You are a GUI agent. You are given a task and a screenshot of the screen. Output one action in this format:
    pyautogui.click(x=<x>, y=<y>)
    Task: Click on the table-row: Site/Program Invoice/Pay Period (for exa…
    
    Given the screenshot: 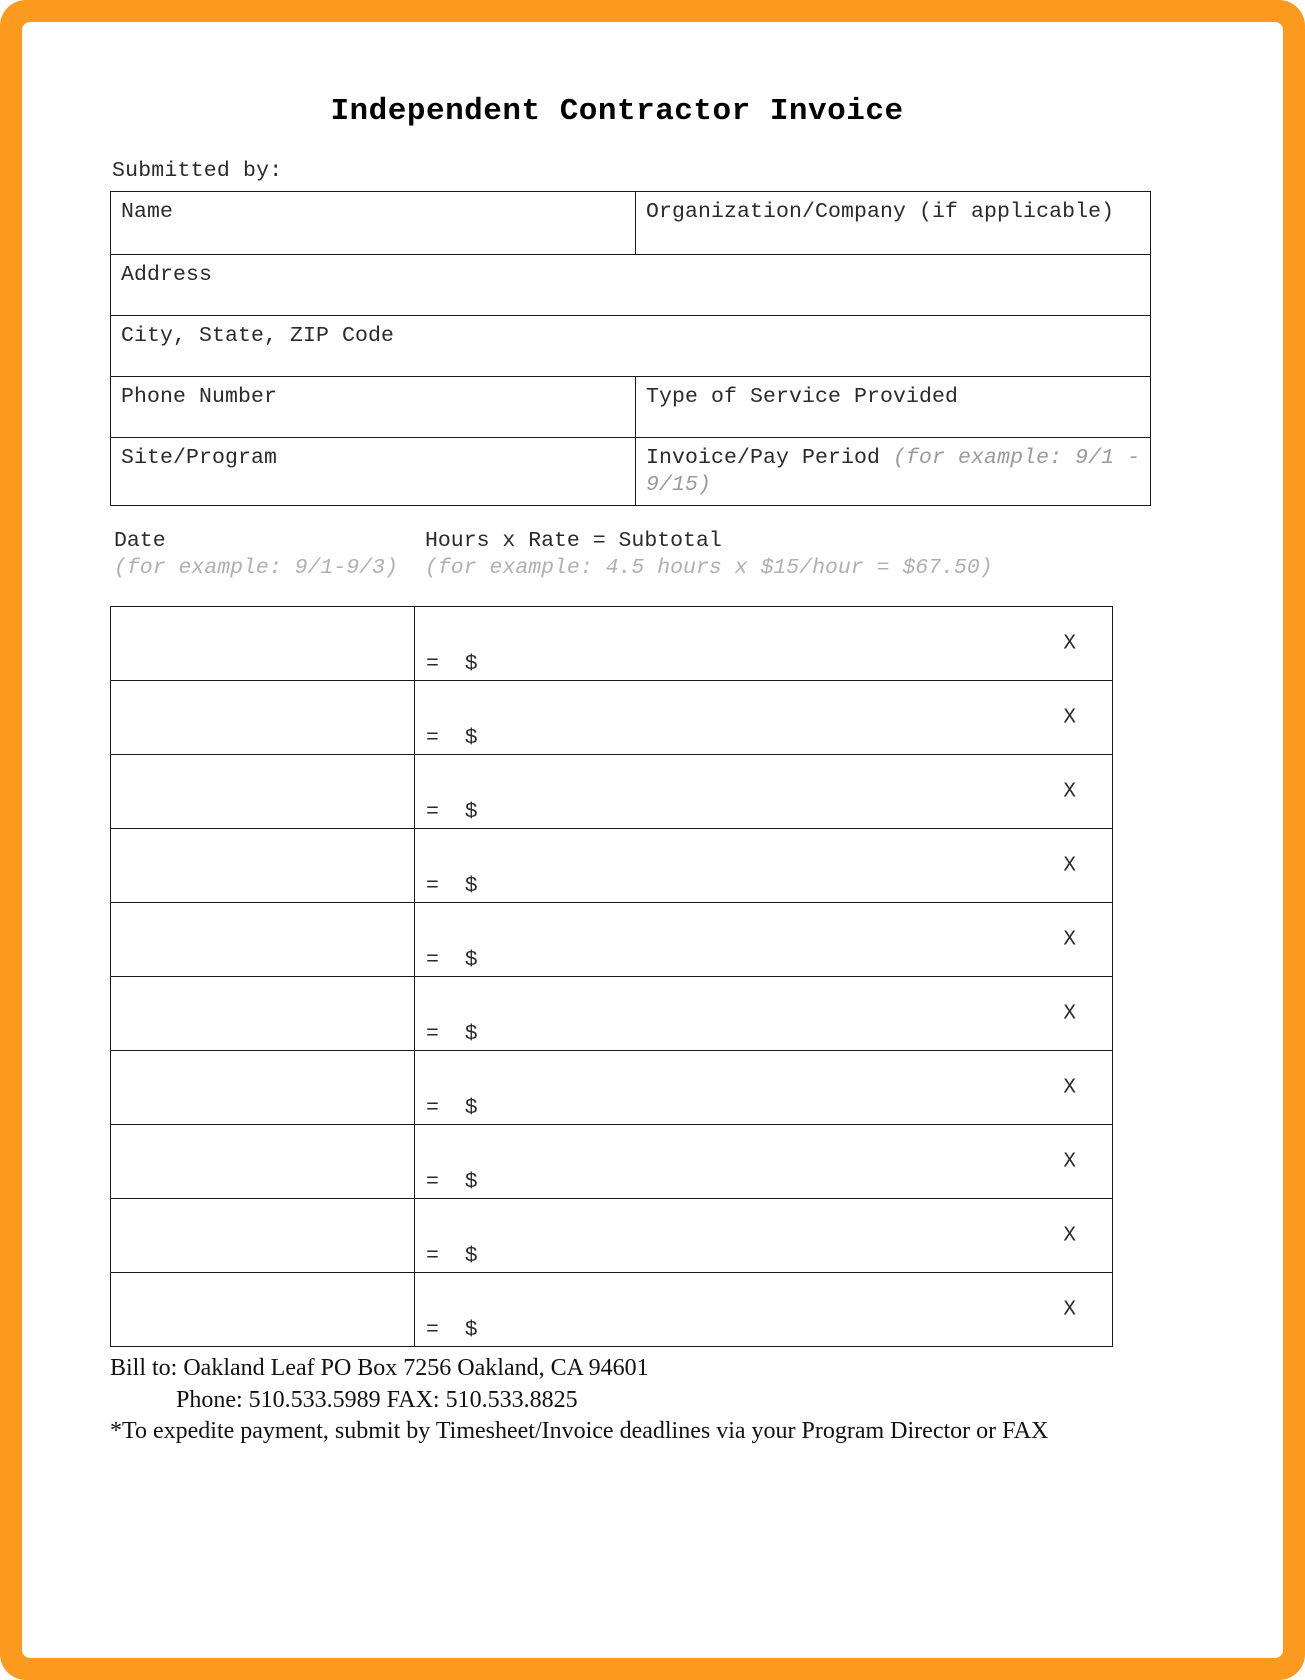 What is the action you would take?
    pyautogui.click(x=630, y=471)
    